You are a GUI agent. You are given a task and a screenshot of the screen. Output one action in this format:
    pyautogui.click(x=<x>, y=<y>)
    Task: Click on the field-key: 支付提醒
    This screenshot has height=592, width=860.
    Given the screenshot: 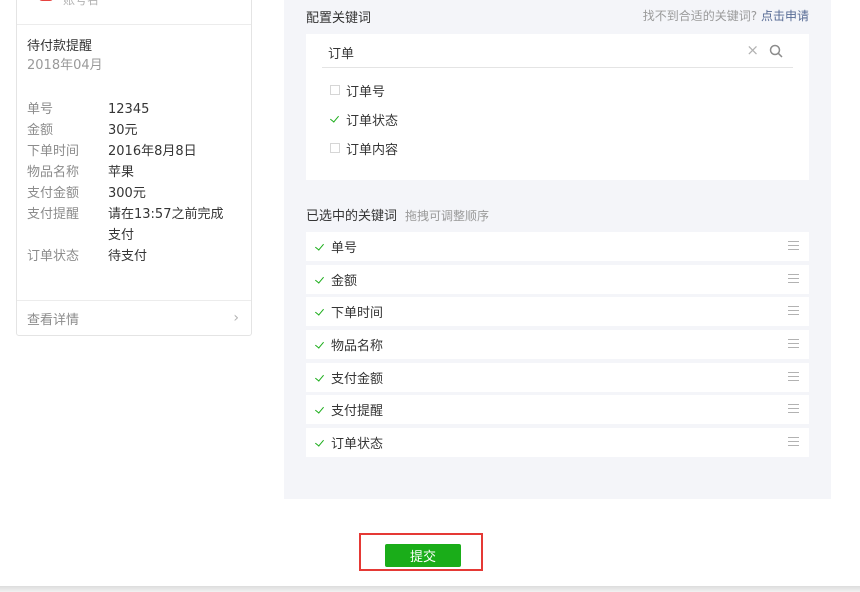 What is the action you would take?
    pyautogui.click(x=53, y=214)
    